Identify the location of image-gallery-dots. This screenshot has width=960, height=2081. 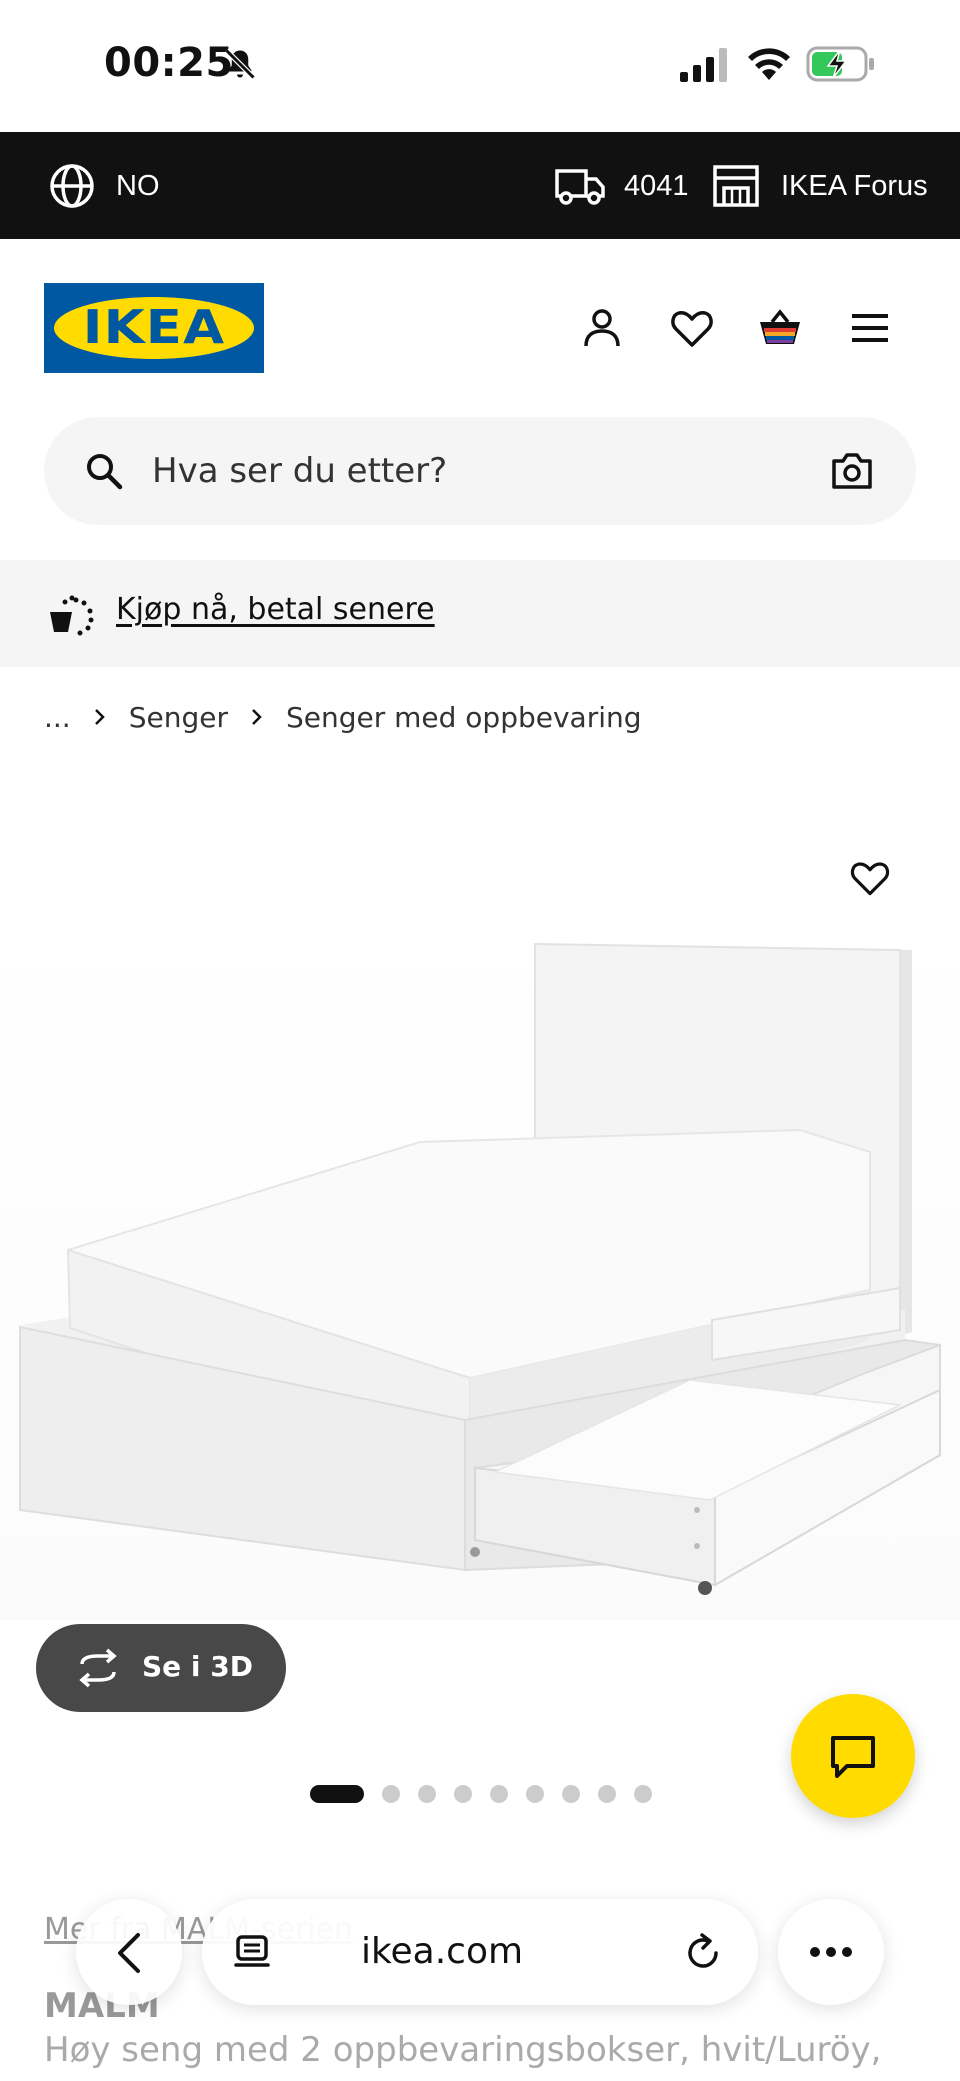
(490, 1794).